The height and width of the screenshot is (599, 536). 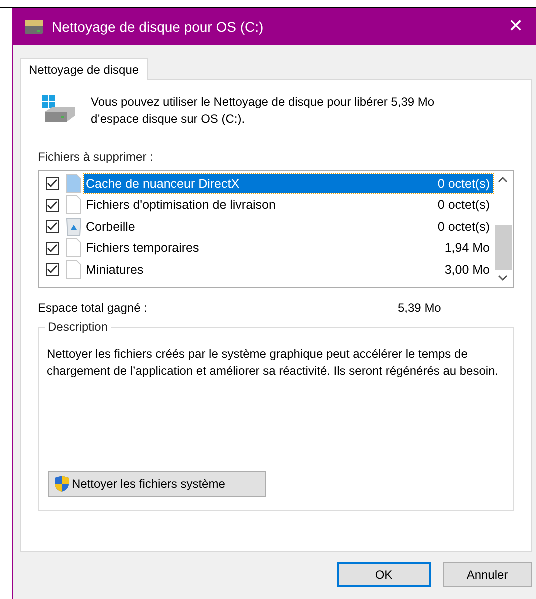 What do you see at coordinates (273, 363) in the screenshot?
I see `description-text: Nettoyer les fichiers créés par le système graphique peut accélérer le temps de chargement de l’application et améliorer sa réactivité. Ils seront régénérés au besoin.` at bounding box center [273, 363].